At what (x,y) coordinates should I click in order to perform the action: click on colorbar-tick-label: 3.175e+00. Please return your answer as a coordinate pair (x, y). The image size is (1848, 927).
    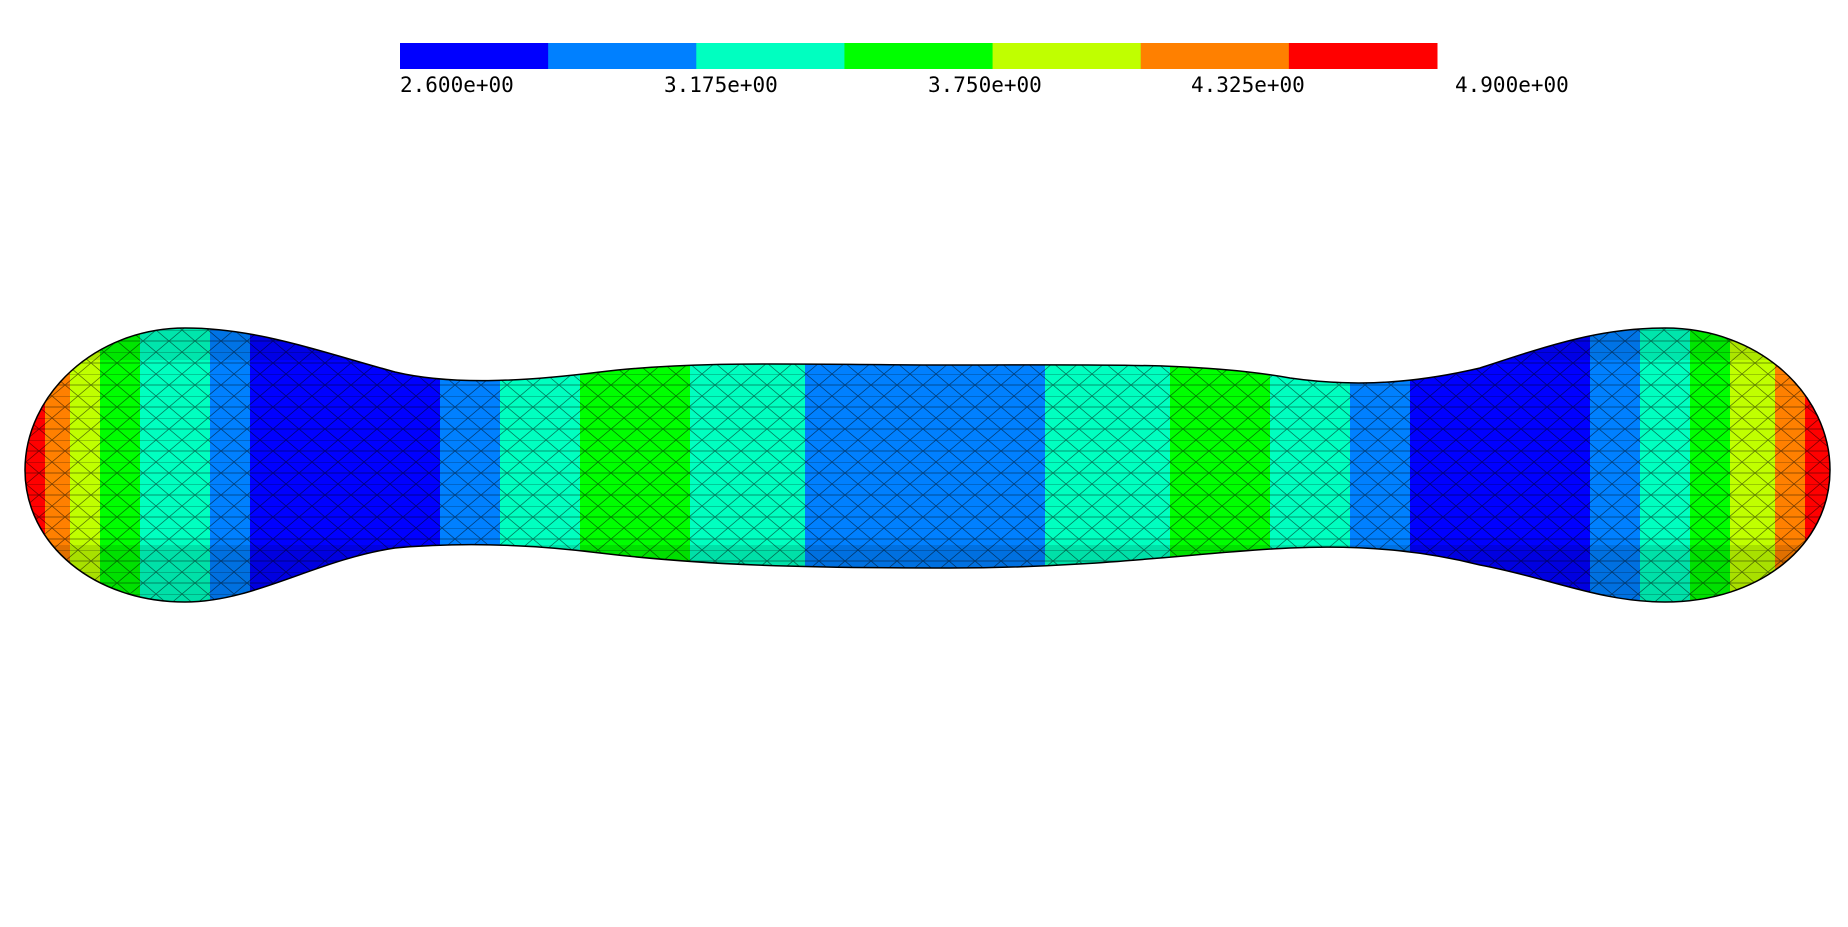
    Looking at the image, I should click on (721, 85).